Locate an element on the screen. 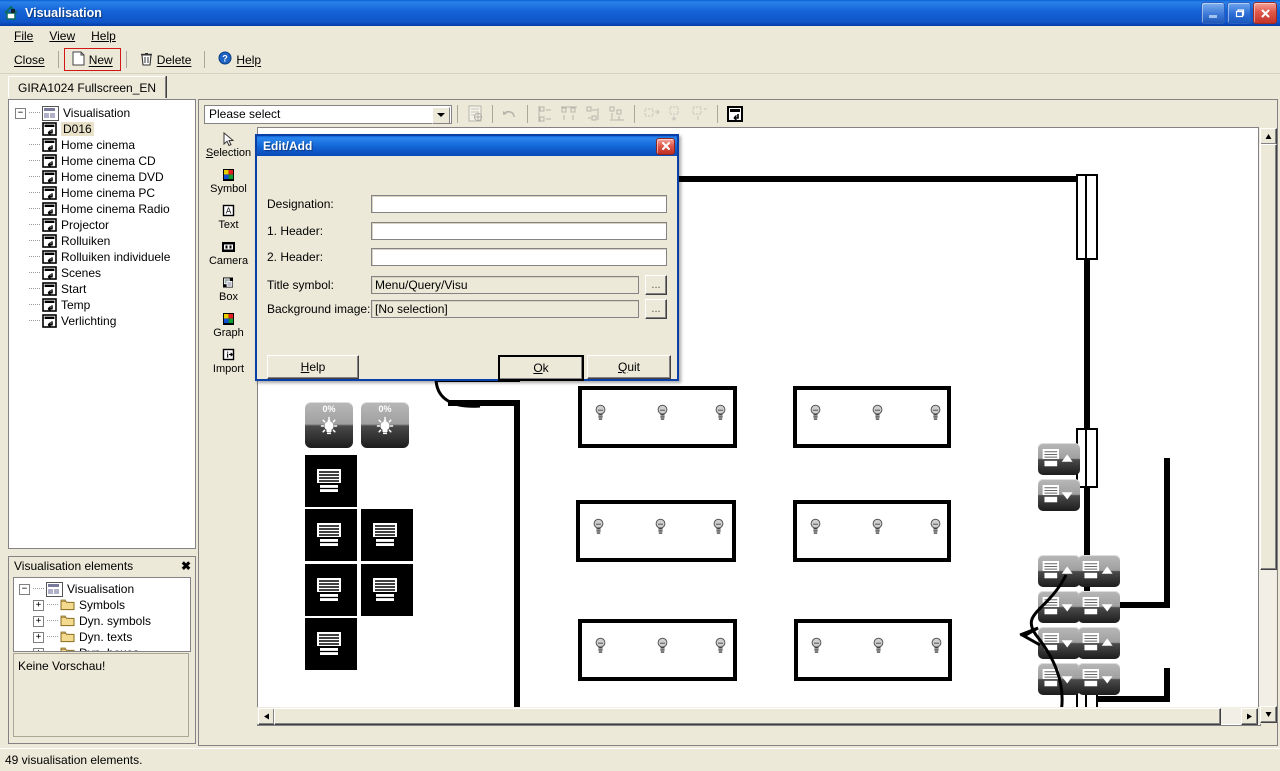 This screenshot has height=771, width=1280. new-toolbar-button: New is located at coordinates (92, 59).